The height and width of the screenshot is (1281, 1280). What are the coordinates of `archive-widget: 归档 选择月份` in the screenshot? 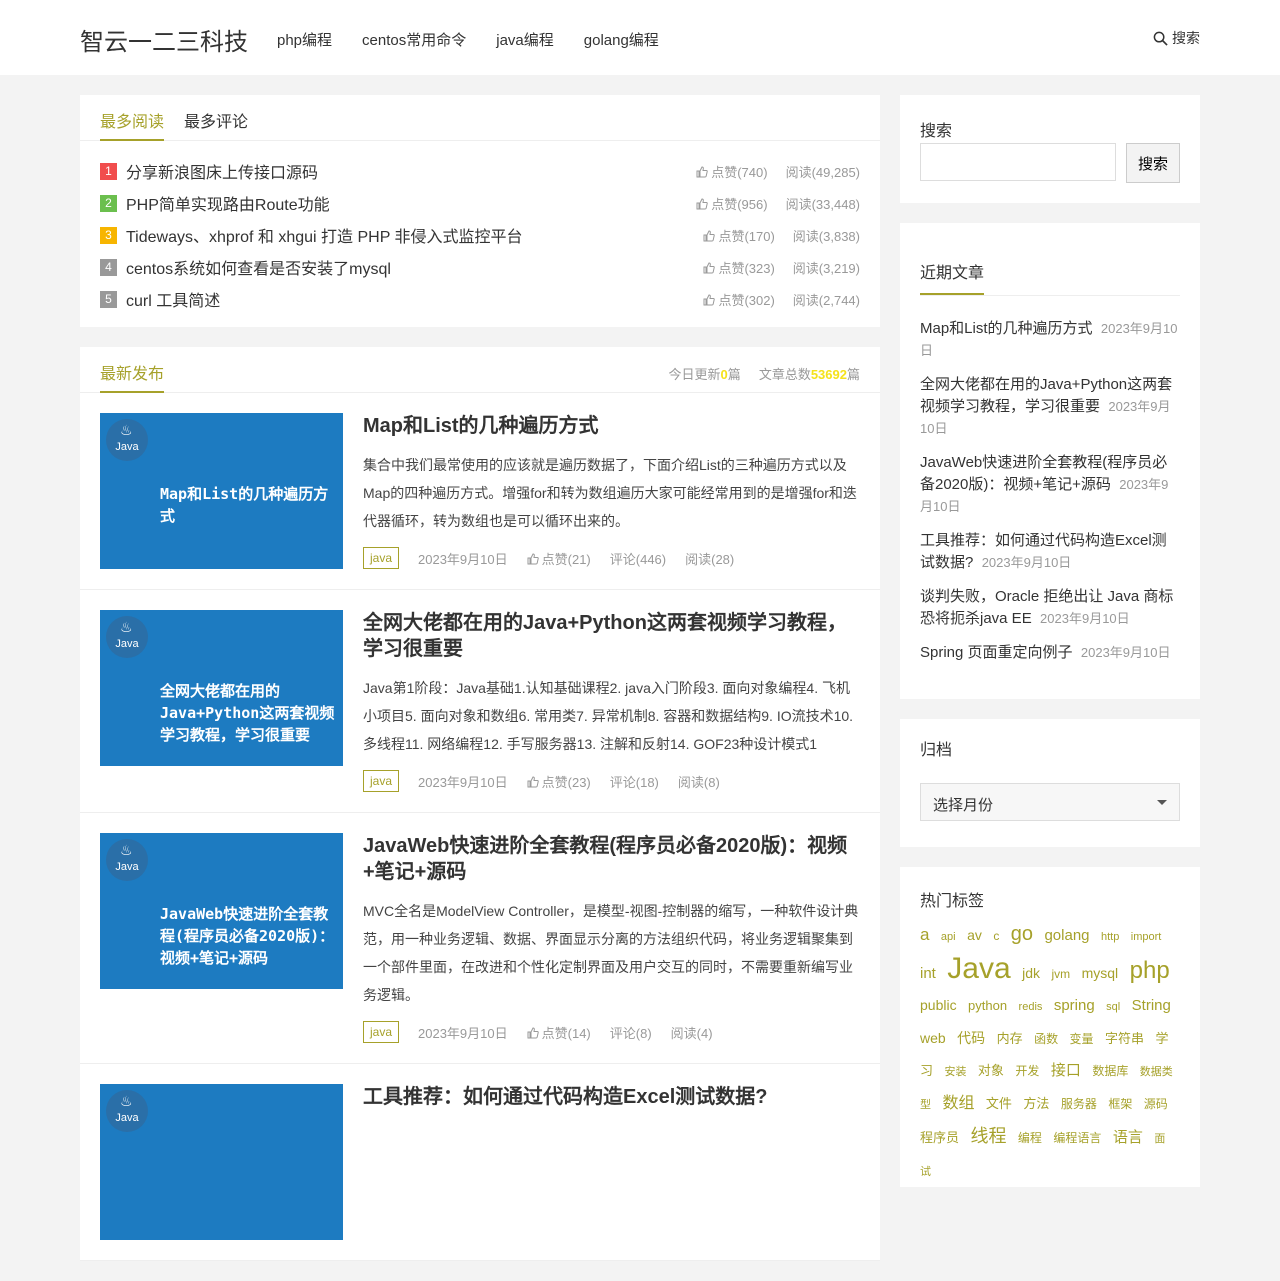 It's located at (1050, 783).